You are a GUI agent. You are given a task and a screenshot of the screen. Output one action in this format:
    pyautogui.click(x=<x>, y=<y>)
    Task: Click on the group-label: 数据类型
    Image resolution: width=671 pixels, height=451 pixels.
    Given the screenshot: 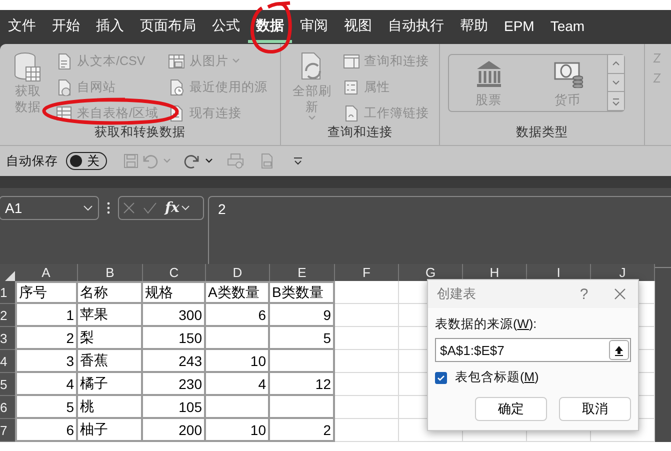 What is the action you would take?
    pyautogui.click(x=542, y=132)
    